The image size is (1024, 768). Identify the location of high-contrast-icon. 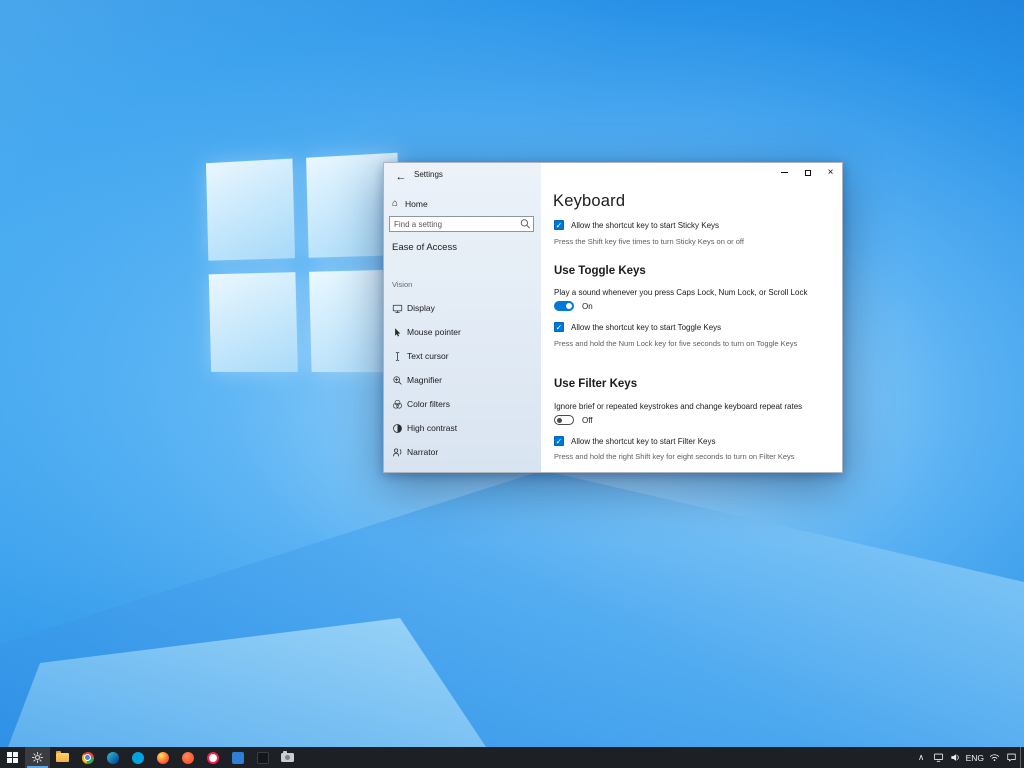
(397, 428).